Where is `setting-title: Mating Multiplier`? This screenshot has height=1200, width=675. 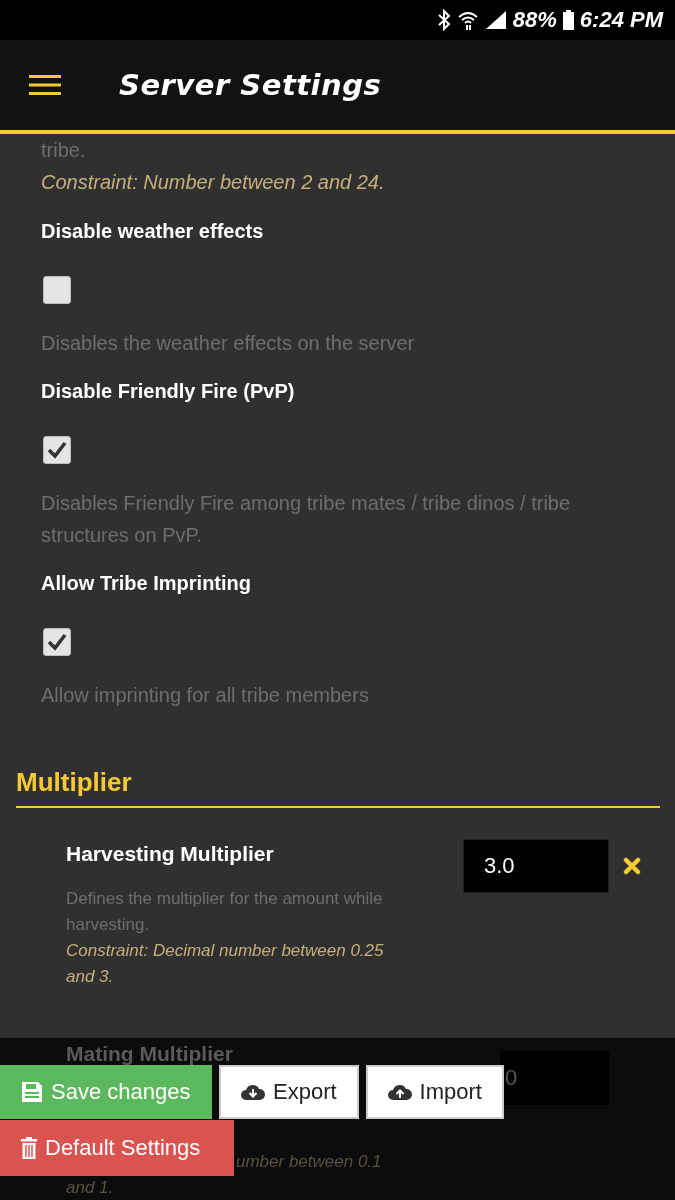 setting-title: Mating Multiplier is located at coordinates (150, 1054).